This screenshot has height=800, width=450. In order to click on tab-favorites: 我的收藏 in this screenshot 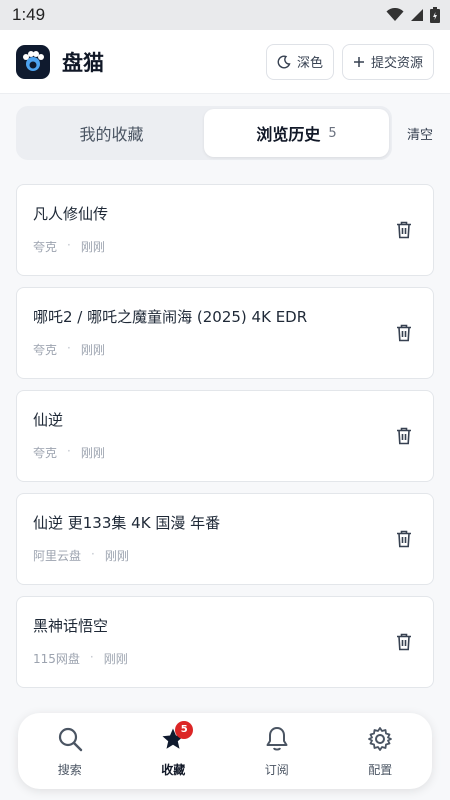, I will do `click(111, 133)`.